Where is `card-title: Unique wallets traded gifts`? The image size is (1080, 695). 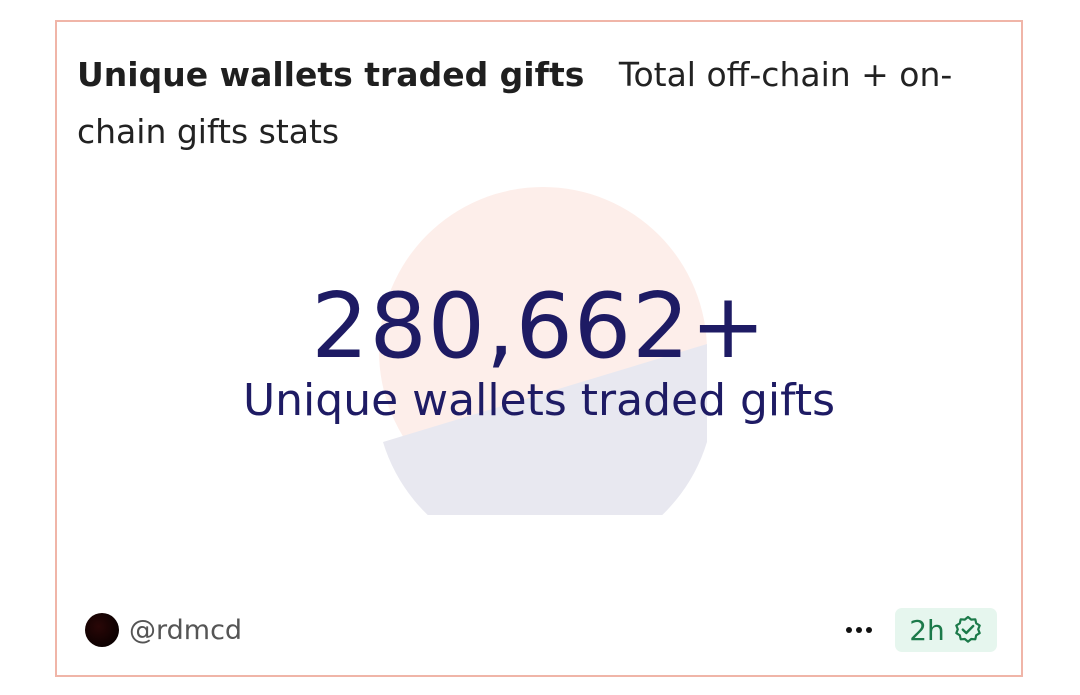
card-title: Unique wallets traded gifts is located at coordinates (331, 74).